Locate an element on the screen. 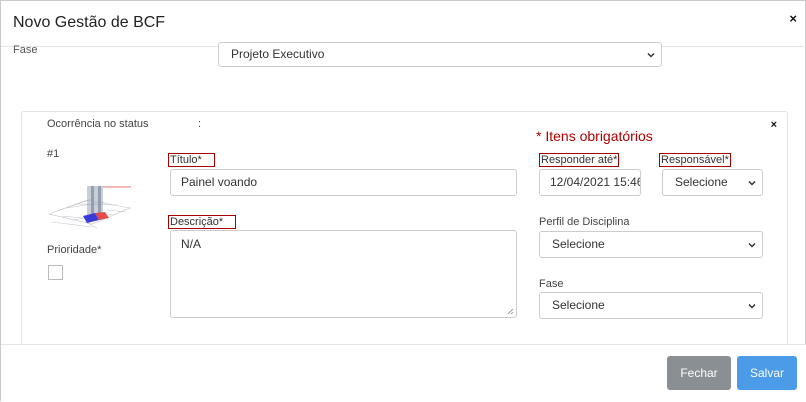 The height and width of the screenshot is (402, 806). prioridade-label: Prioridade* is located at coordinates (74, 250).